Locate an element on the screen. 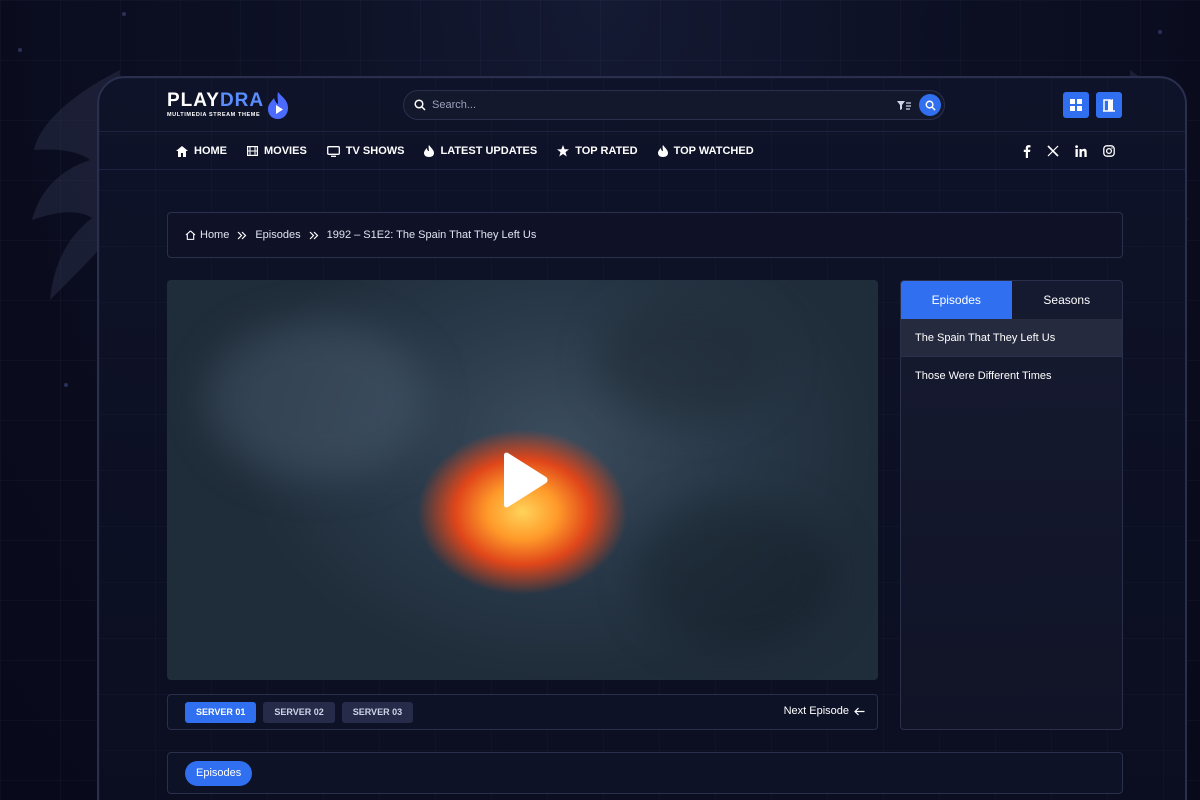 The image size is (1200, 800). episode-list-item: The Spain That They Left Us is located at coordinates (1011, 338).